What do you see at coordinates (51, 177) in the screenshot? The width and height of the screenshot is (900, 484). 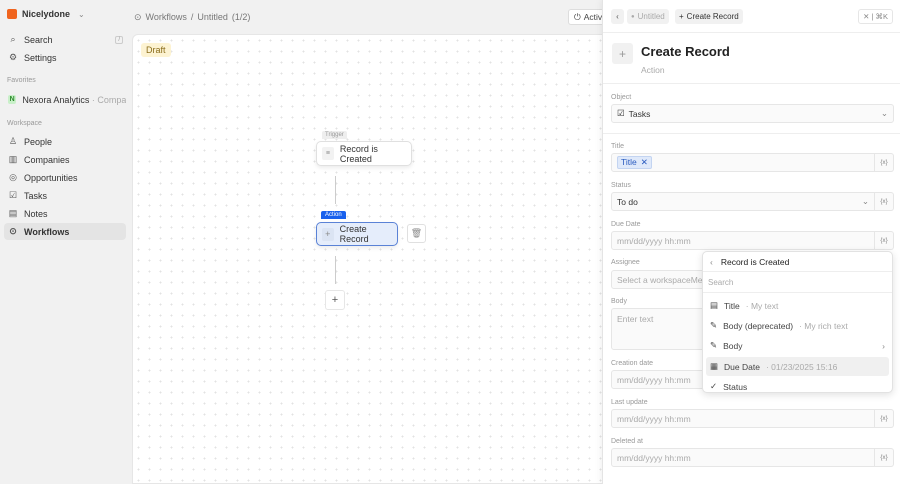 I see `sidebar-item-label: Opportunities` at bounding box center [51, 177].